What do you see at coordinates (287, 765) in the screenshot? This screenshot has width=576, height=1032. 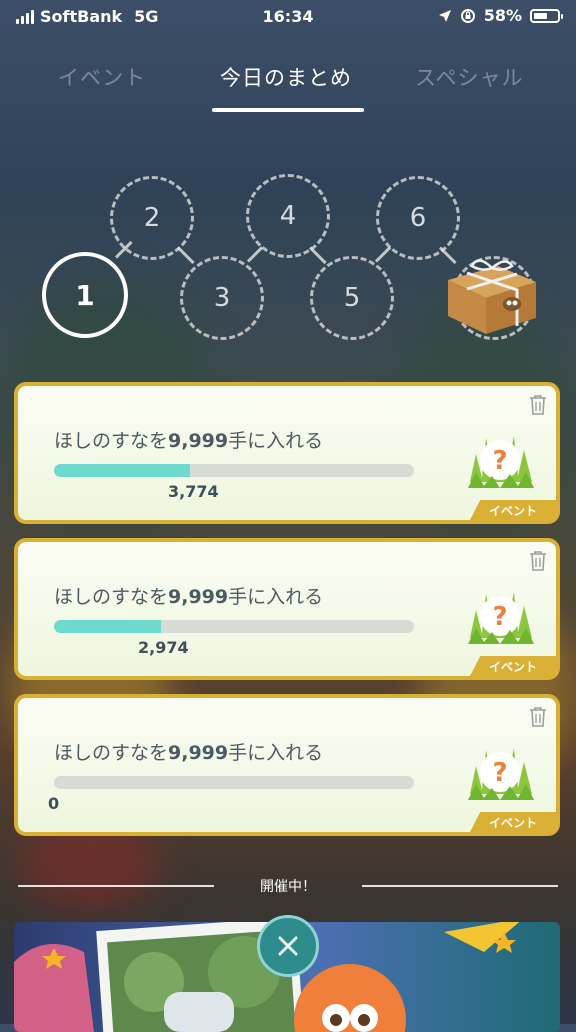 I see `research-task-card: ほしのすなを9,999手に入れる 0 ? イベント` at bounding box center [287, 765].